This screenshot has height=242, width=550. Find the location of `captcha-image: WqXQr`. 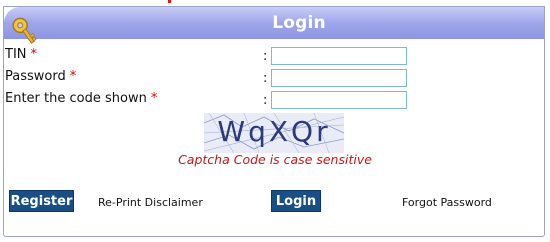

captcha-image: WqXQr is located at coordinates (274, 133).